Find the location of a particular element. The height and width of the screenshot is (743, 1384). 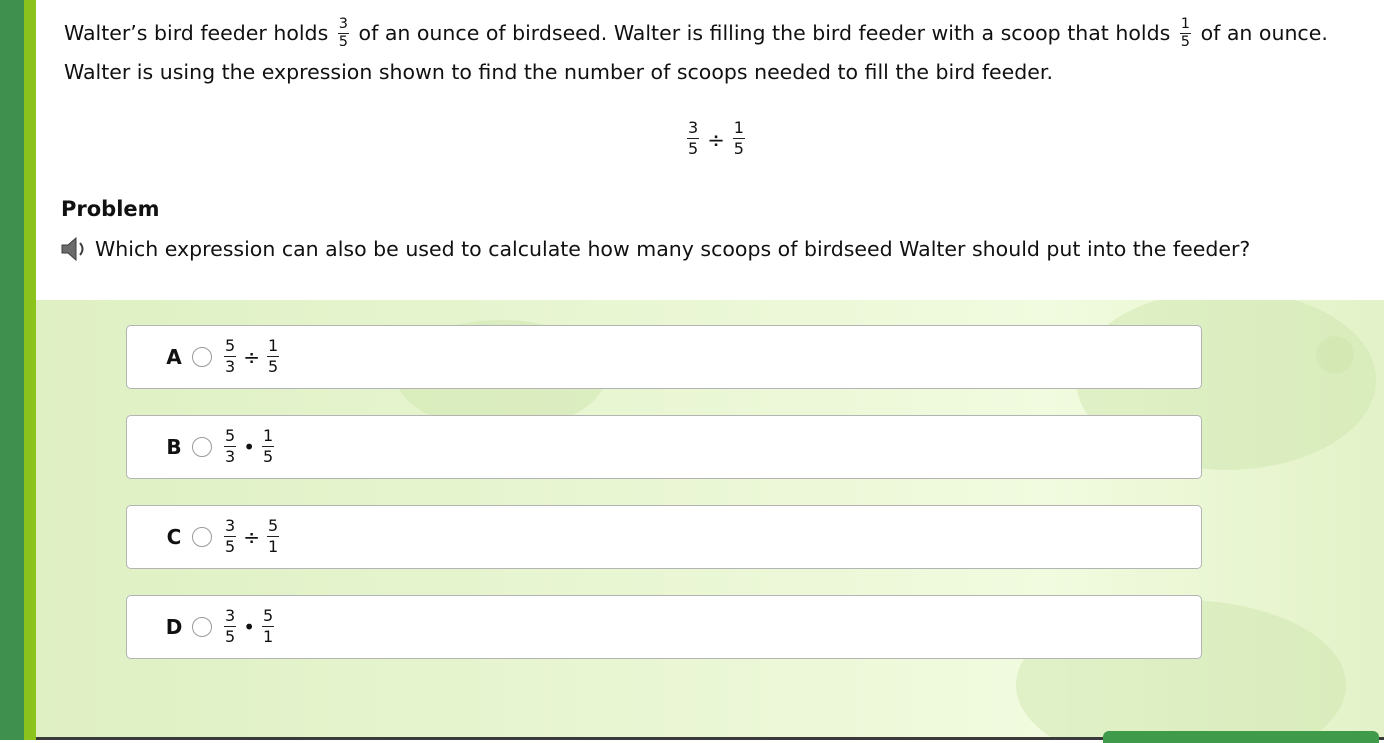

expression-left-fraction: 35 is located at coordinates (693, 138).